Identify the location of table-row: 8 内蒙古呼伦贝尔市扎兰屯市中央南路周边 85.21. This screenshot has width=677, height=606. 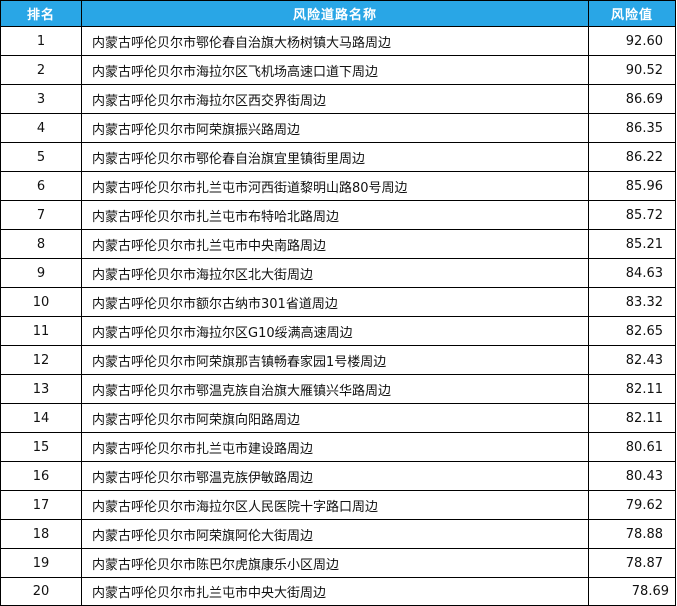
(338, 244).